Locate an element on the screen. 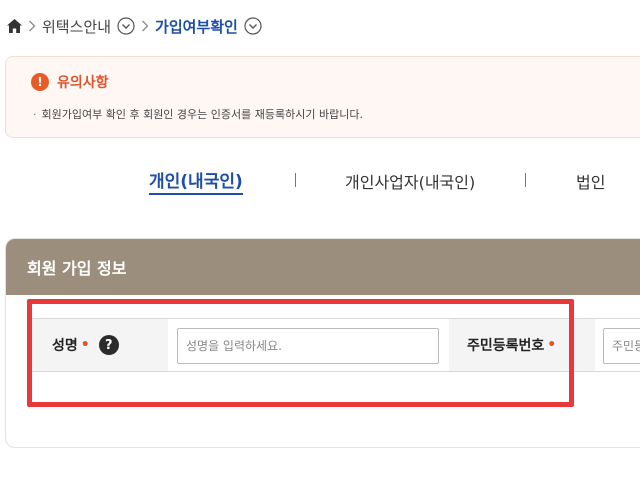  breadcrumb-item-wetax-guide: 위택스안내 is located at coordinates (88, 26).